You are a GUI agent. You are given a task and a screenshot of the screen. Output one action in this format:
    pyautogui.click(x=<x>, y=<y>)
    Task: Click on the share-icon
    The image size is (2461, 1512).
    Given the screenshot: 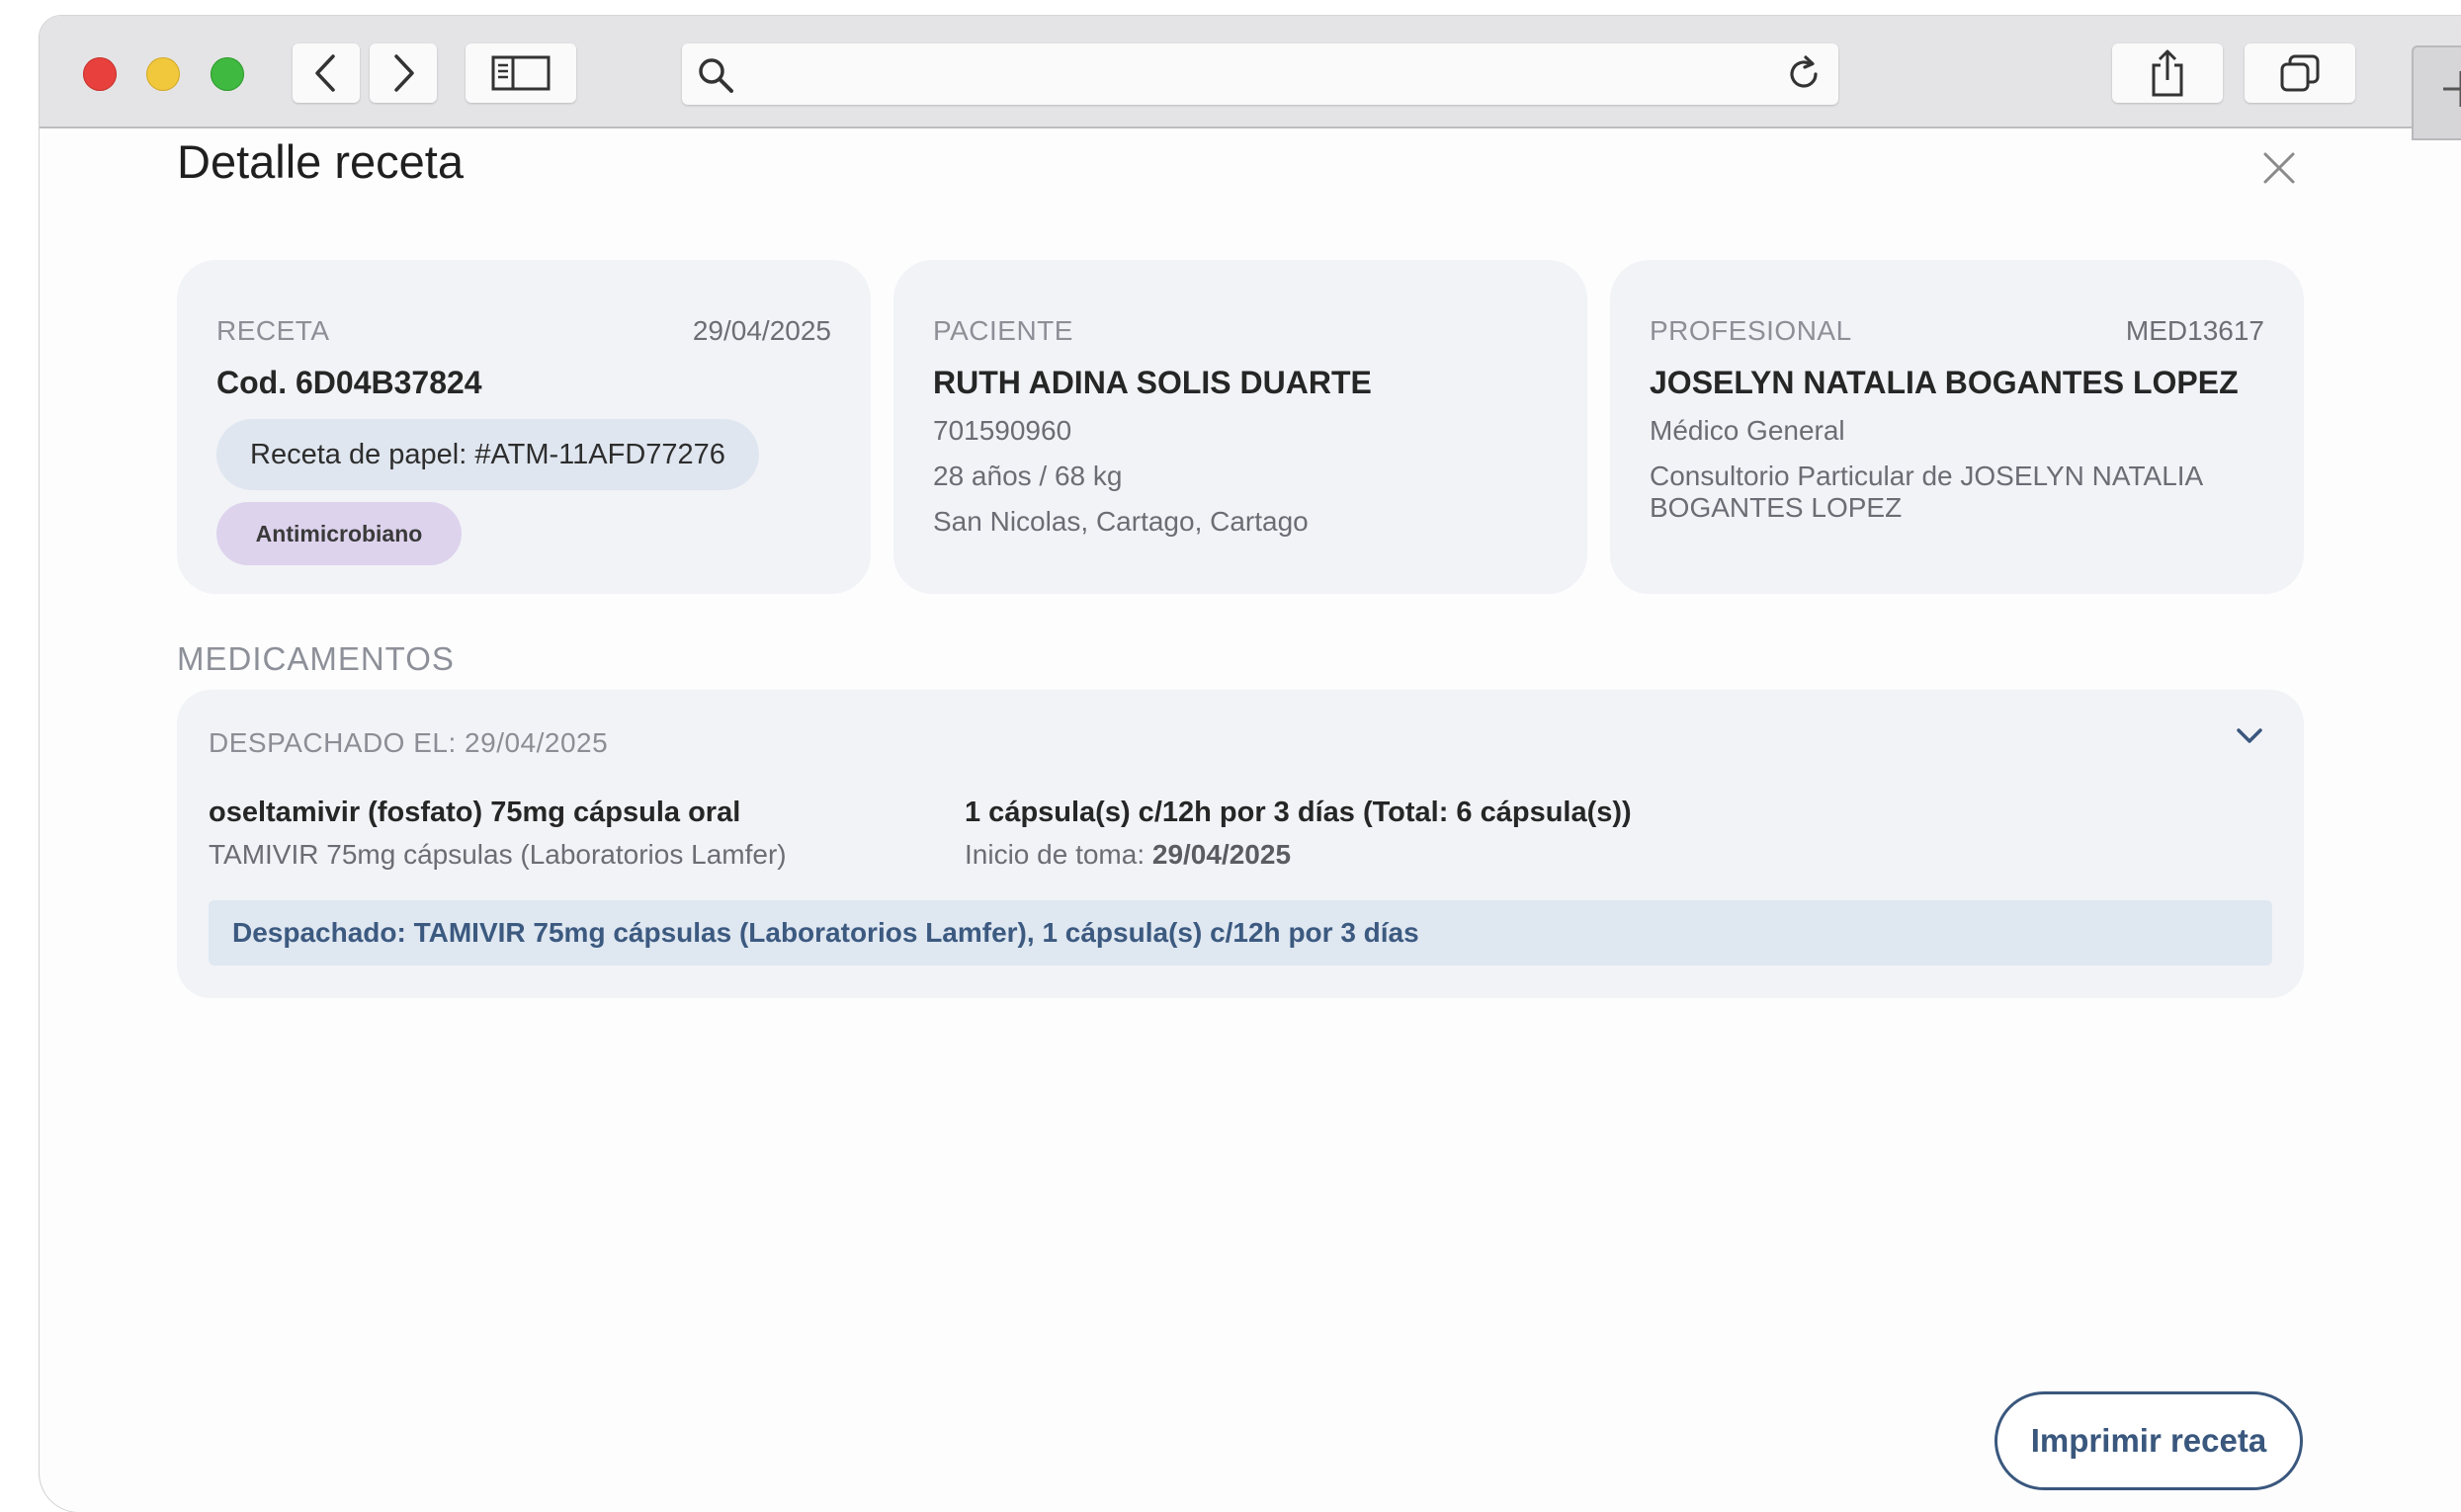 What is the action you would take?
    pyautogui.click(x=2168, y=73)
    